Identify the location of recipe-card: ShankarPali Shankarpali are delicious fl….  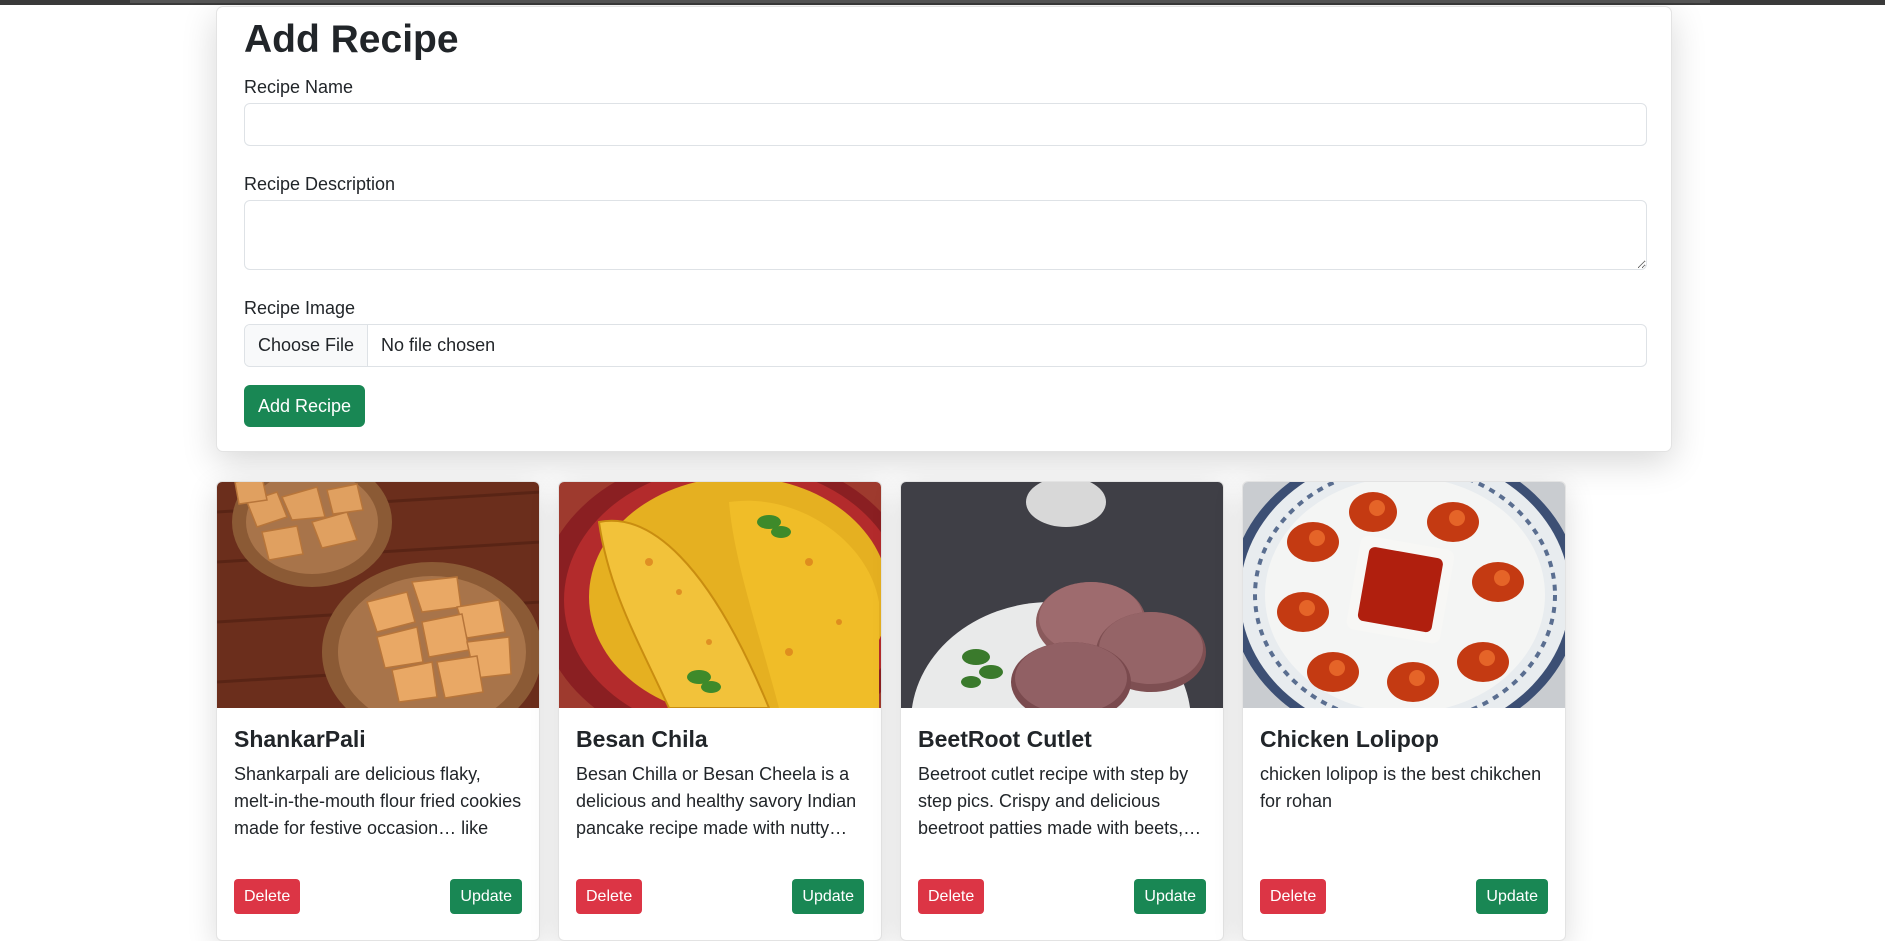
(378, 711).